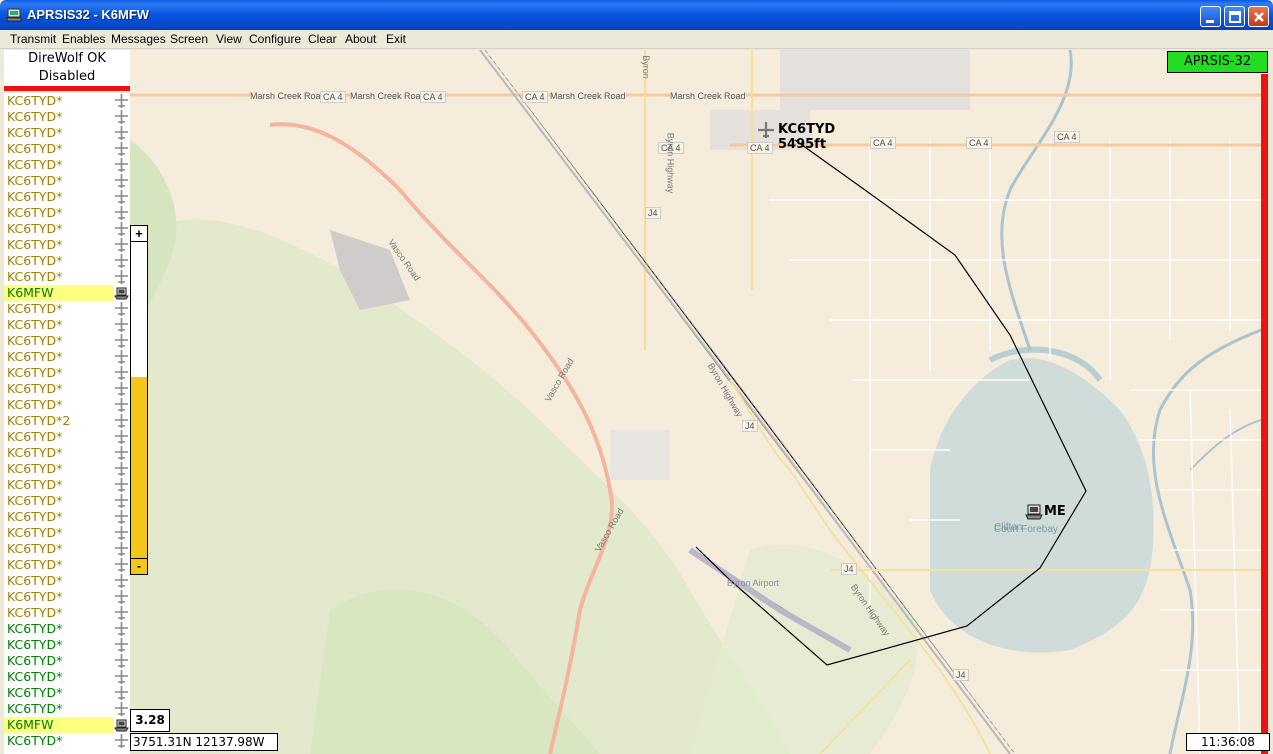  I want to click on road-label-marsh-creek-3: Marsh Creek Road, so click(588, 96).